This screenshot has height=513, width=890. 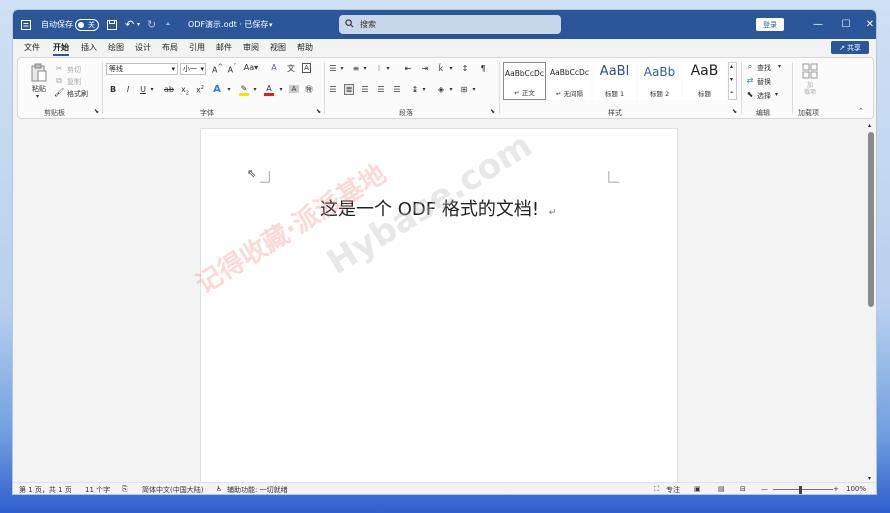 What do you see at coordinates (810, 89) in the screenshot?
I see `addins-button-label: 加 载项` at bounding box center [810, 89].